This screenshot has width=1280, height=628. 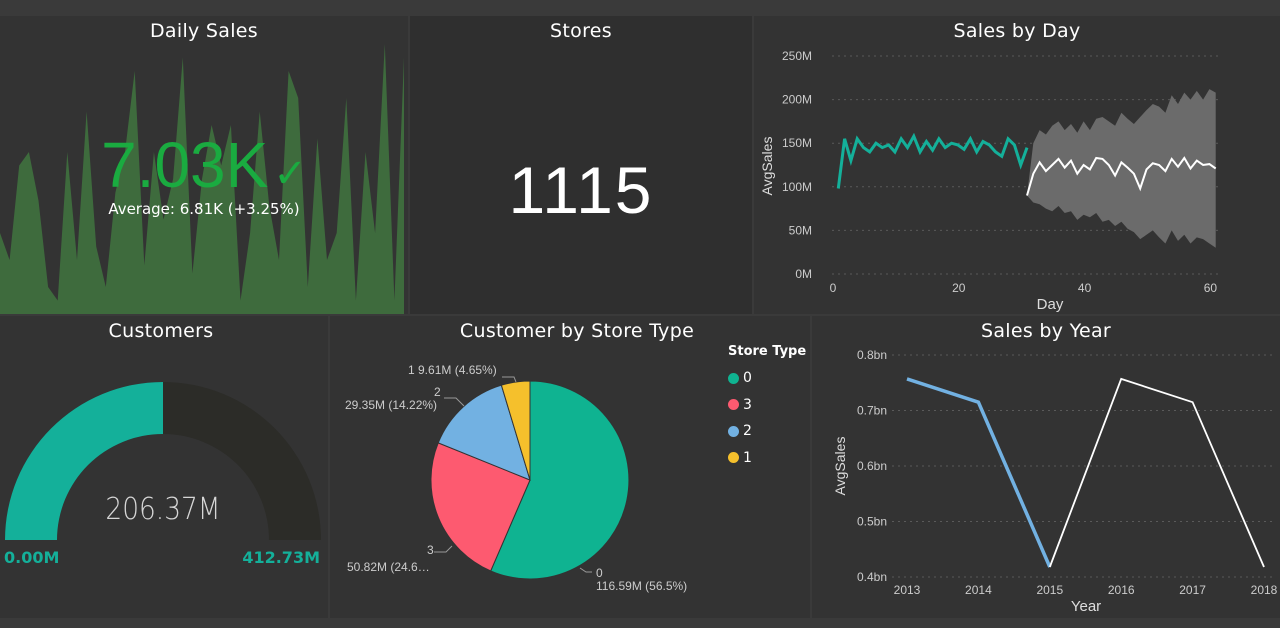 I want to click on sales-by-year-line-actual, so click(x=979, y=472).